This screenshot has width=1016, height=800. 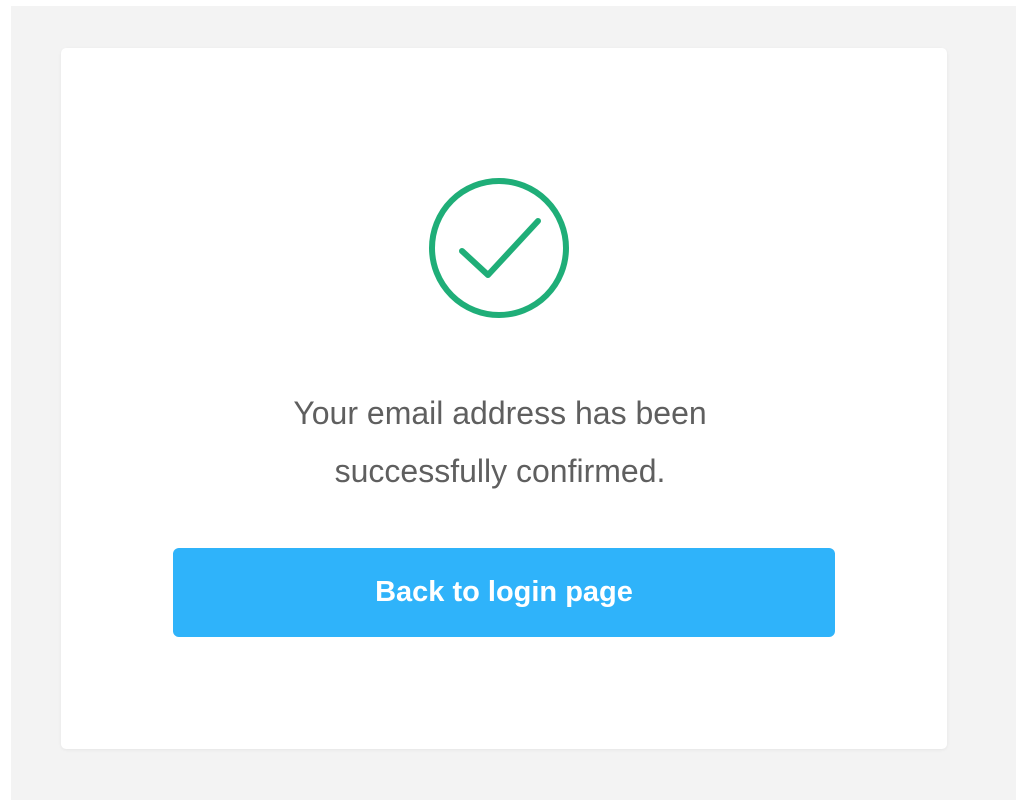 I want to click on confirmation-message-line-1: Your email address has been, so click(x=500, y=413).